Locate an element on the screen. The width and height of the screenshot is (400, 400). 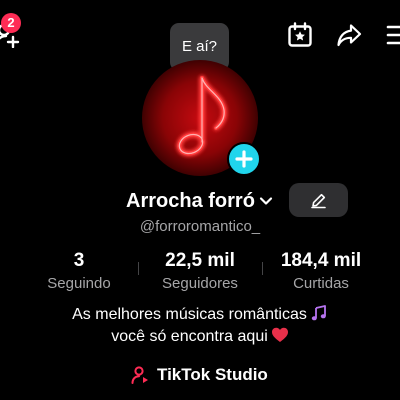
calendar-star-icon is located at coordinates (300, 34).